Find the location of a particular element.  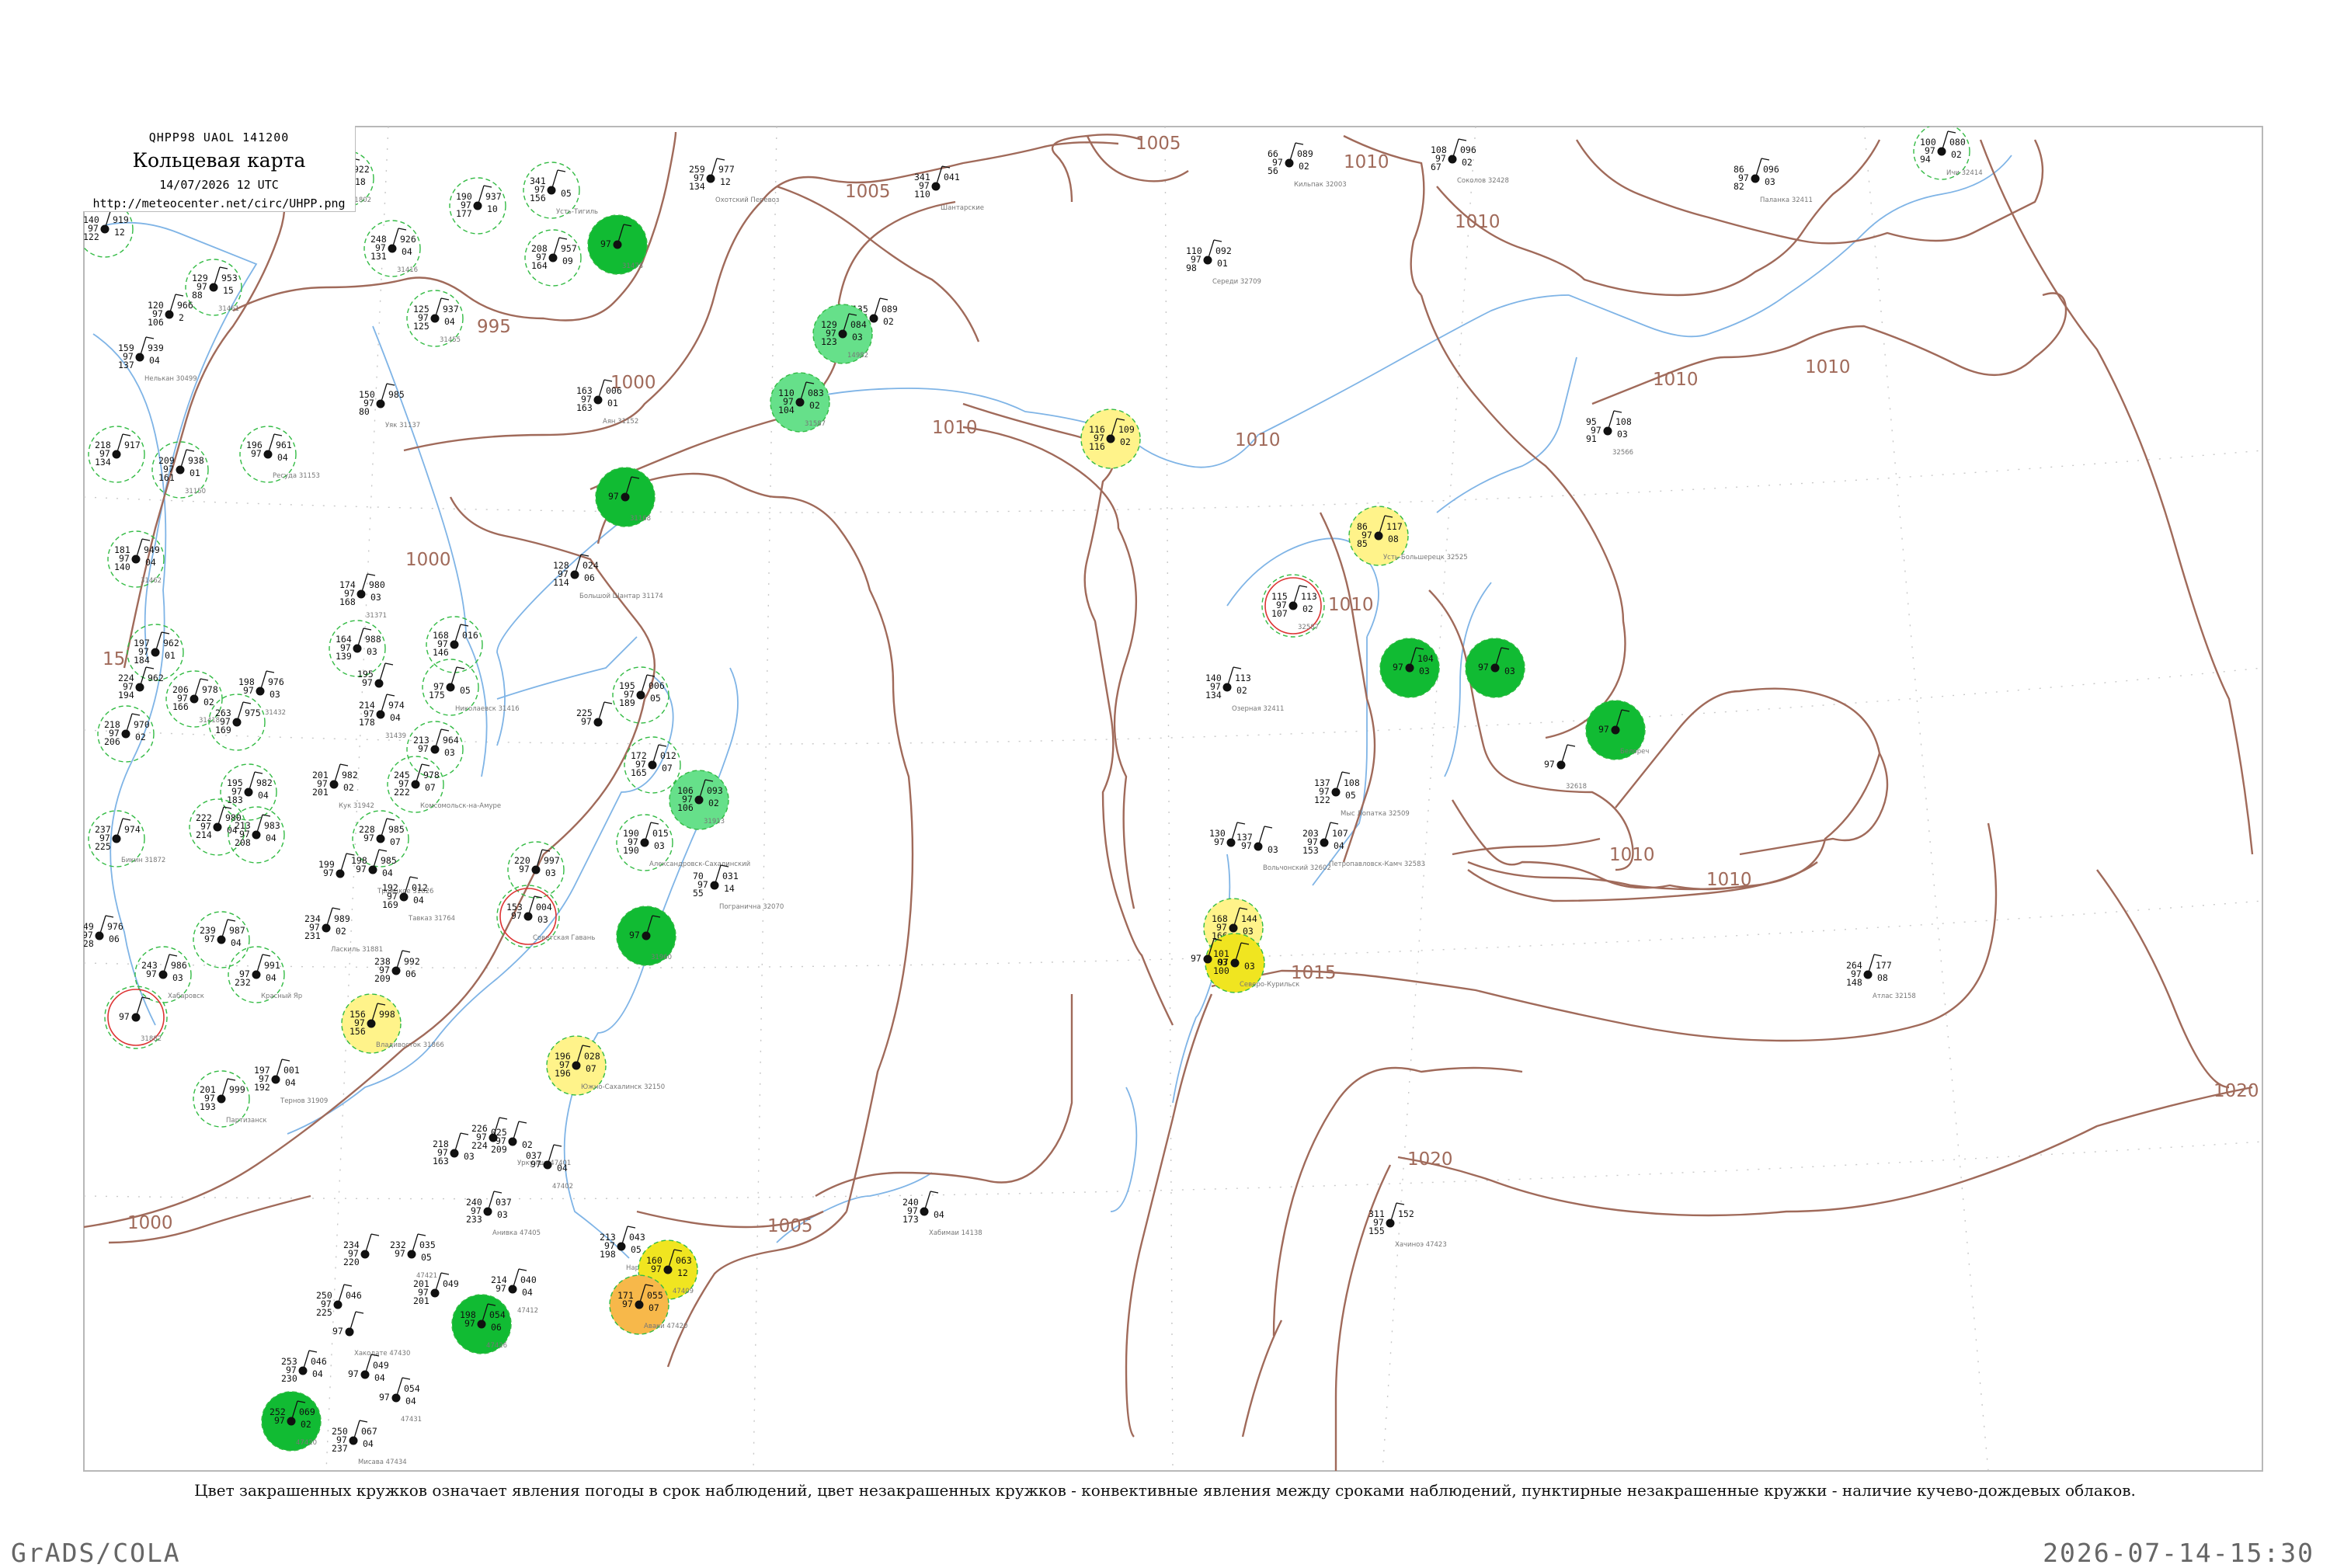

station-pressure: 006 is located at coordinates (657, 686).